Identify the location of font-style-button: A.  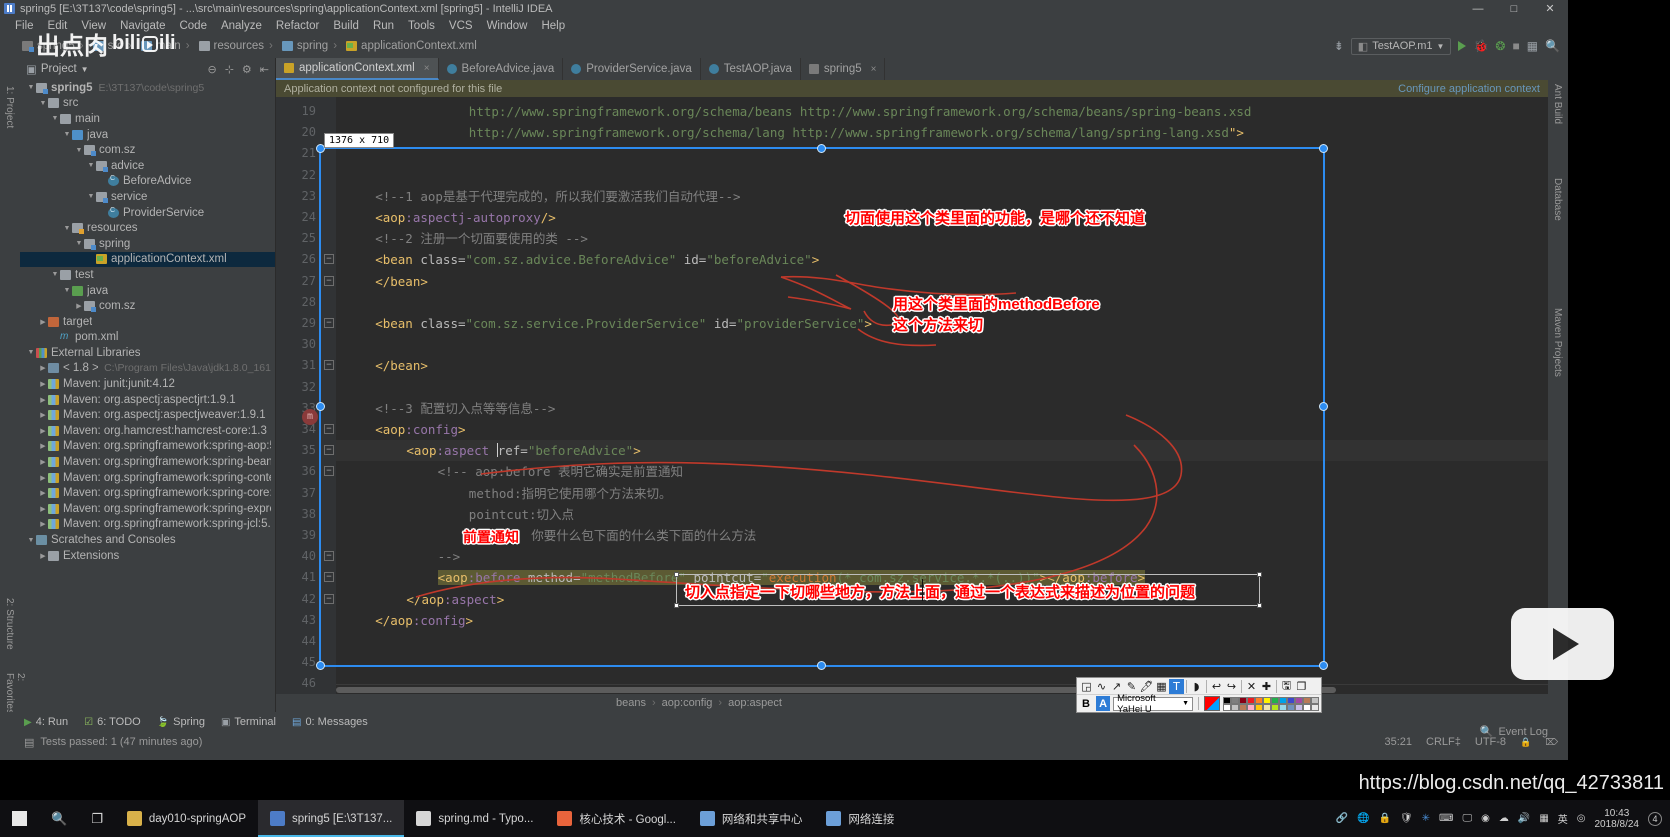
(1103, 703).